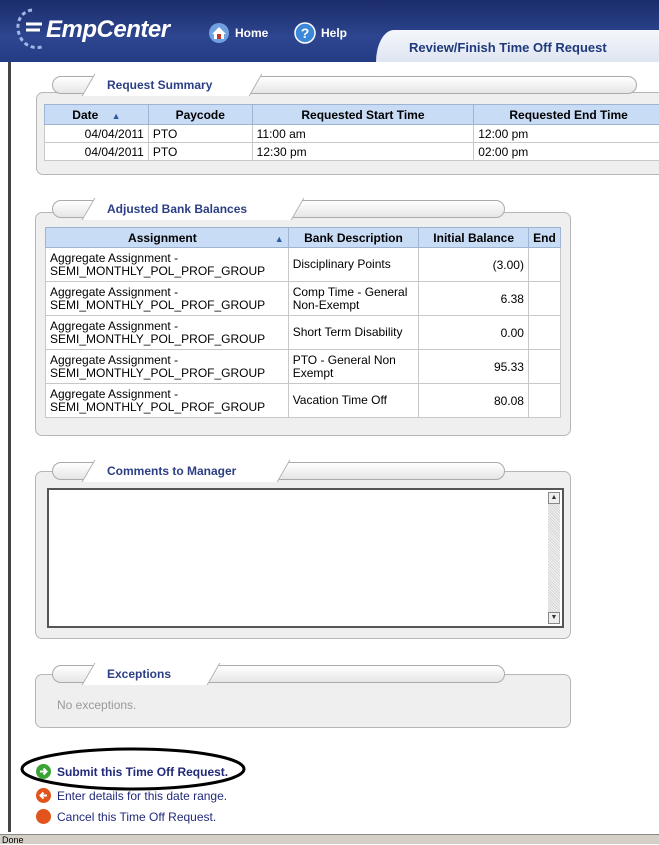  I want to click on cancel-request-link: Cancel this Time Off Request., so click(126, 816).